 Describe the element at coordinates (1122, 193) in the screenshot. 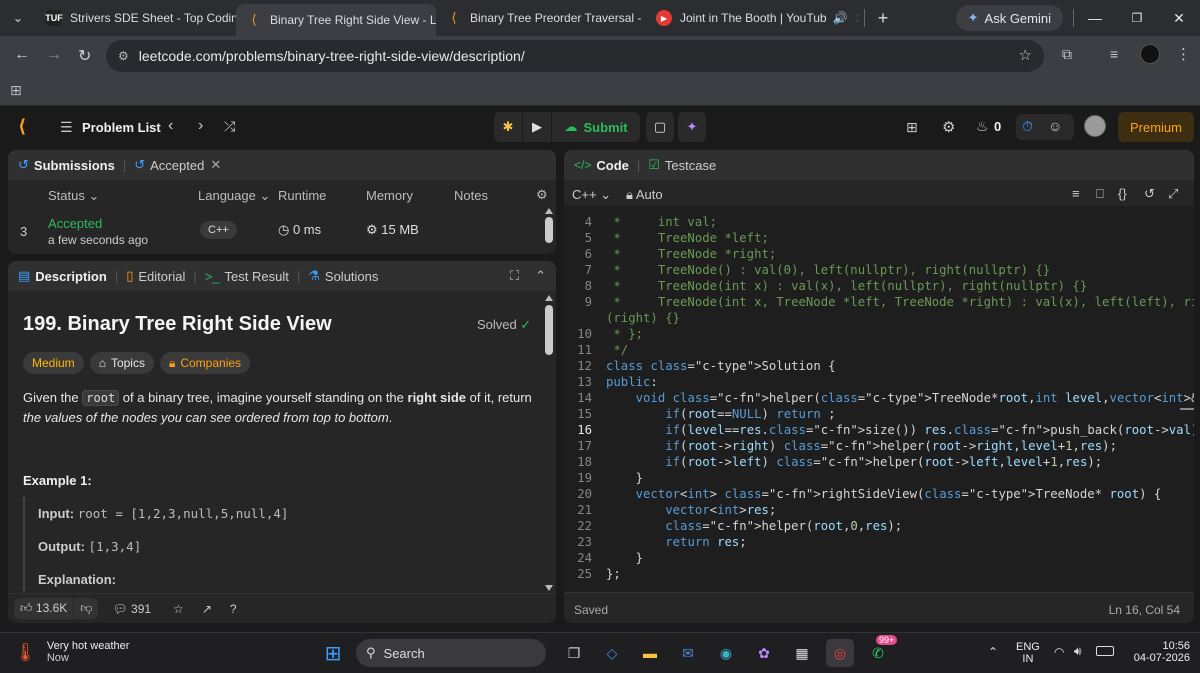

I see `braces-icon: {}` at that location.